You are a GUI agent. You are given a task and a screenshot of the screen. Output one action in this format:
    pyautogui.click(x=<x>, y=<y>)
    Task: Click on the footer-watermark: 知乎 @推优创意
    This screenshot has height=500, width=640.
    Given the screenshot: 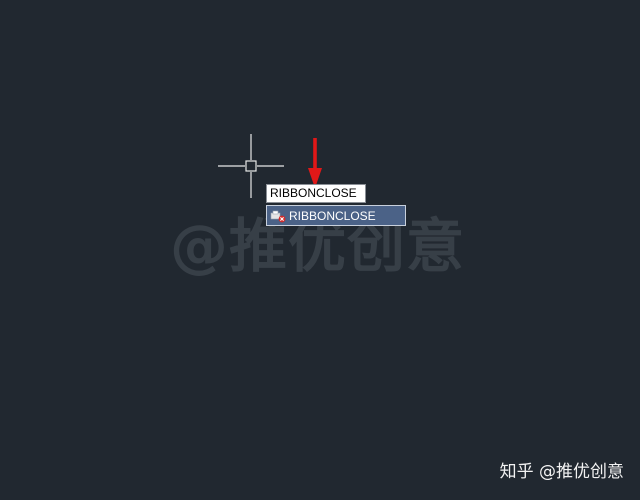 What is the action you would take?
    pyautogui.click(x=561, y=472)
    